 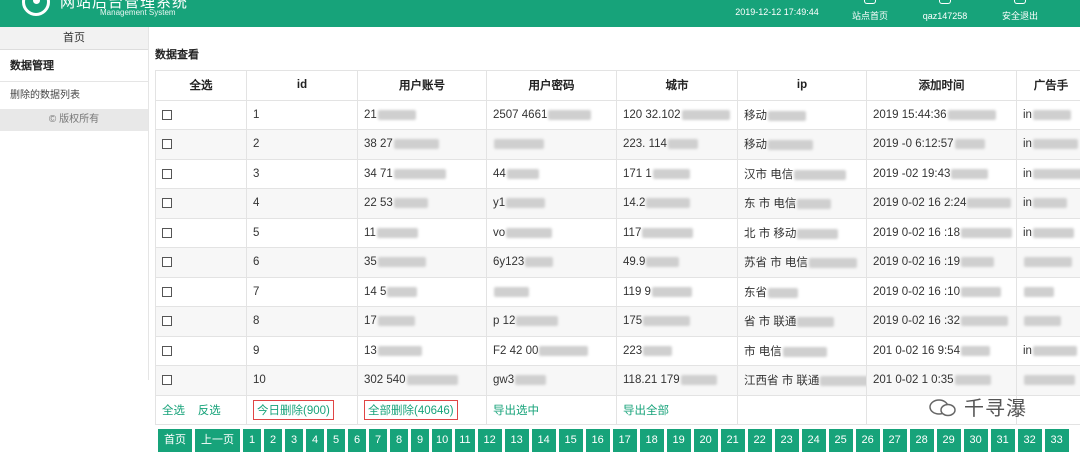 What do you see at coordinates (378, 440) in the screenshot?
I see `pagination-page: 7` at bounding box center [378, 440].